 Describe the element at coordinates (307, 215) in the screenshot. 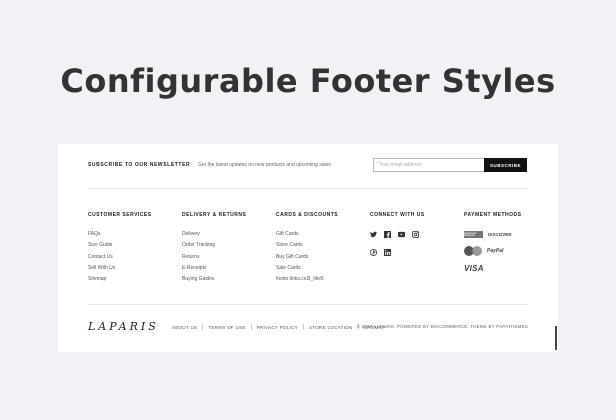

I see `column-title: CARDS & DISCOUNTS` at that location.